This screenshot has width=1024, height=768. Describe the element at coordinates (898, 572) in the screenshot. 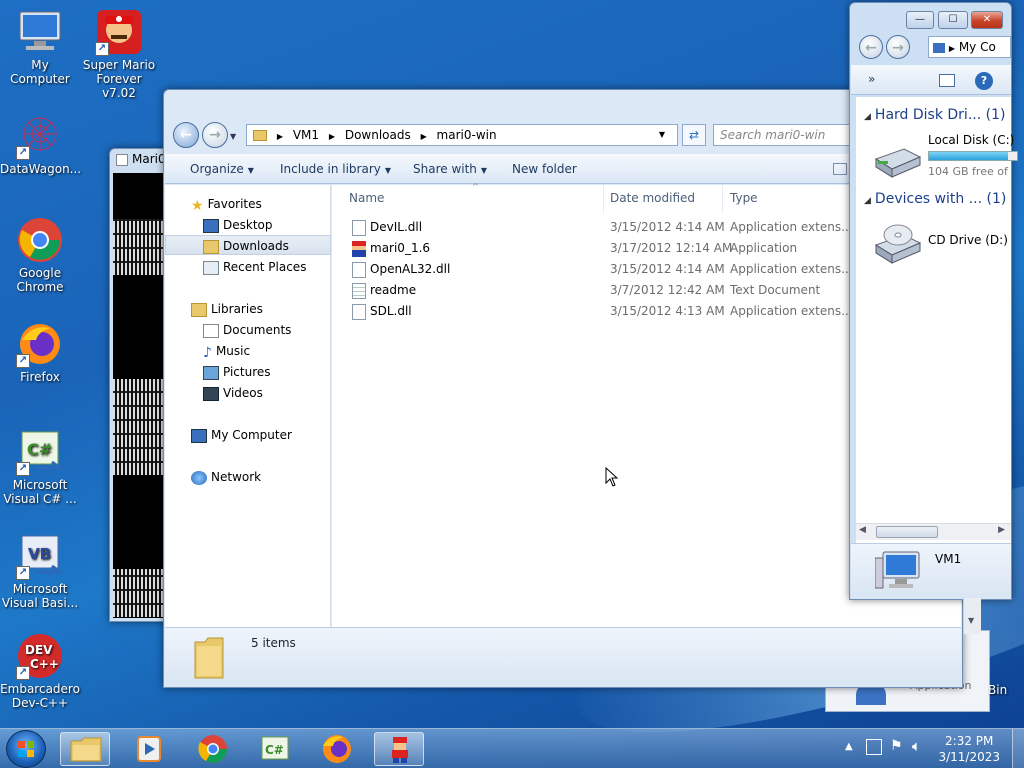

I see `computer-large-icon` at that location.